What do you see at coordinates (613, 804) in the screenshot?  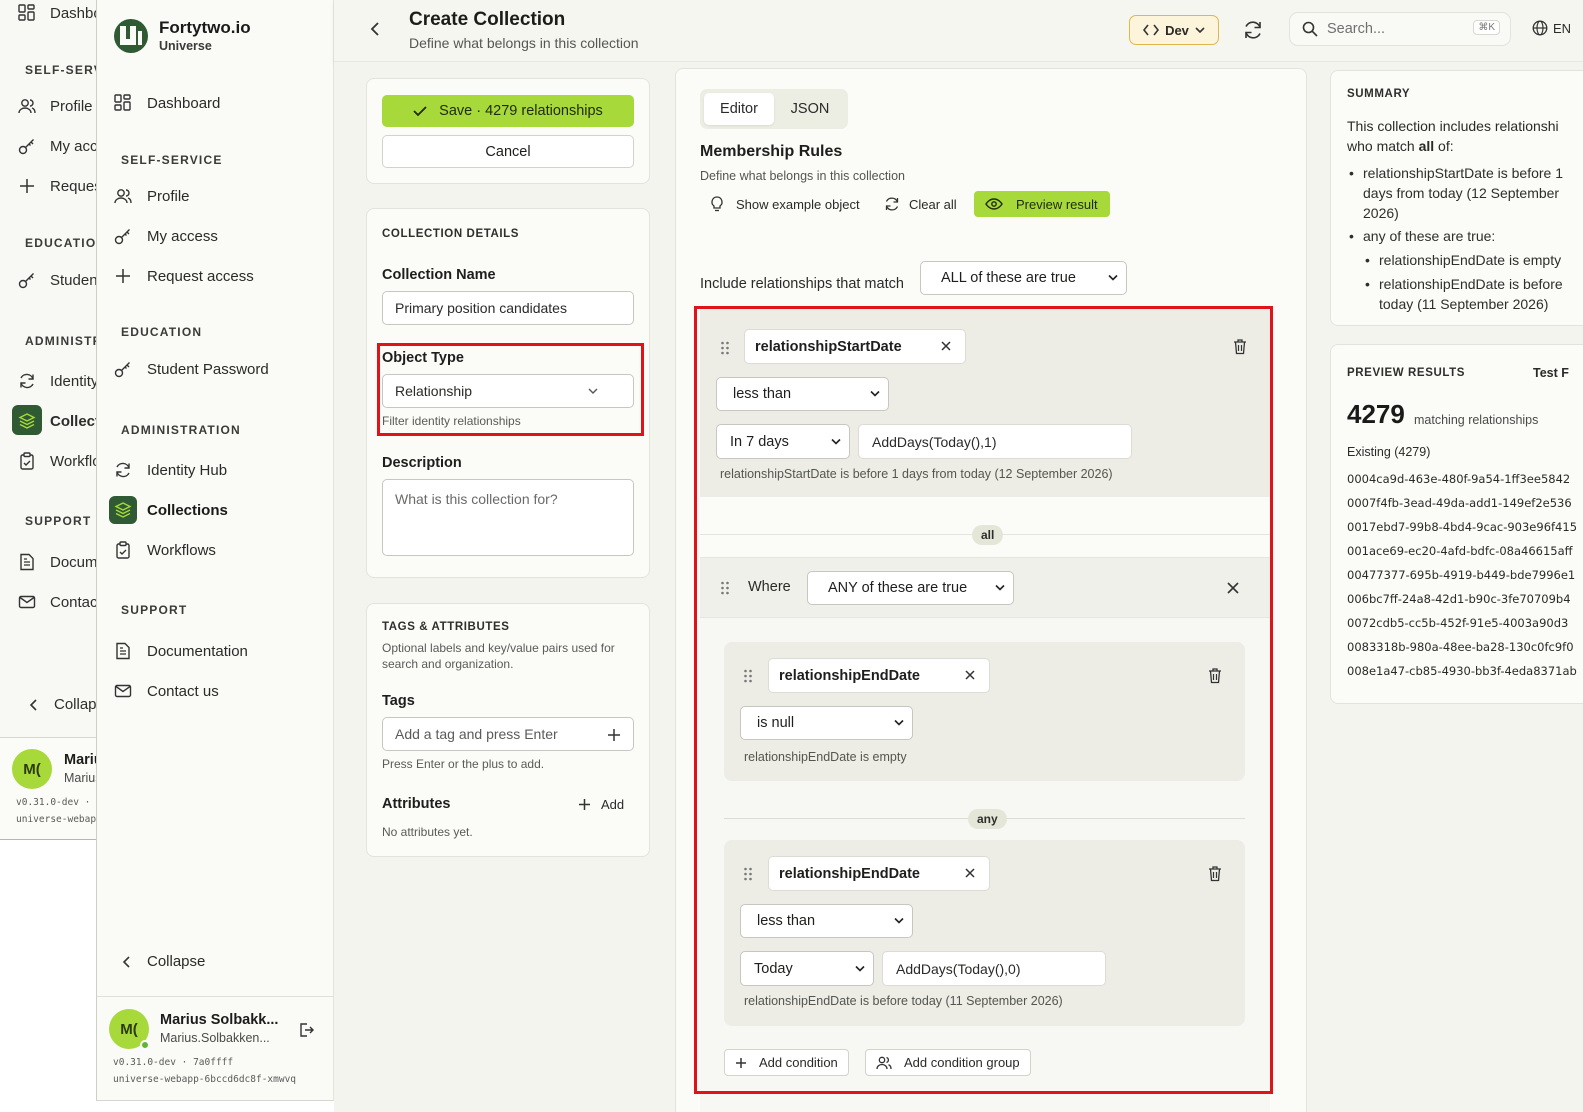 I see `add-attribute-label: Add` at bounding box center [613, 804].